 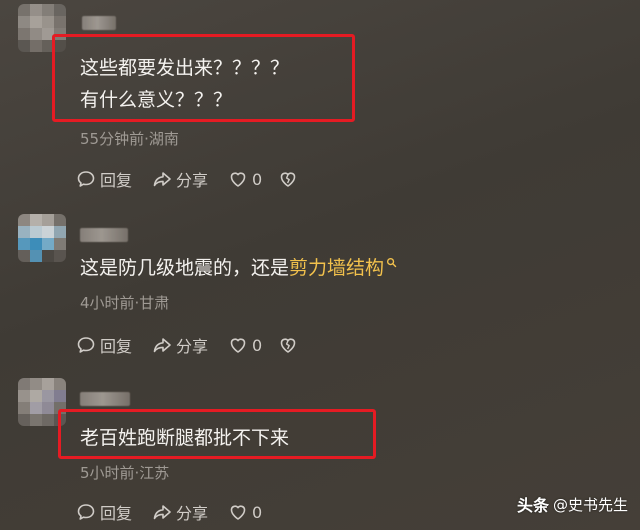 What do you see at coordinates (125, 303) in the screenshot?
I see `comment-meta: 4小时前·甘肃` at bounding box center [125, 303].